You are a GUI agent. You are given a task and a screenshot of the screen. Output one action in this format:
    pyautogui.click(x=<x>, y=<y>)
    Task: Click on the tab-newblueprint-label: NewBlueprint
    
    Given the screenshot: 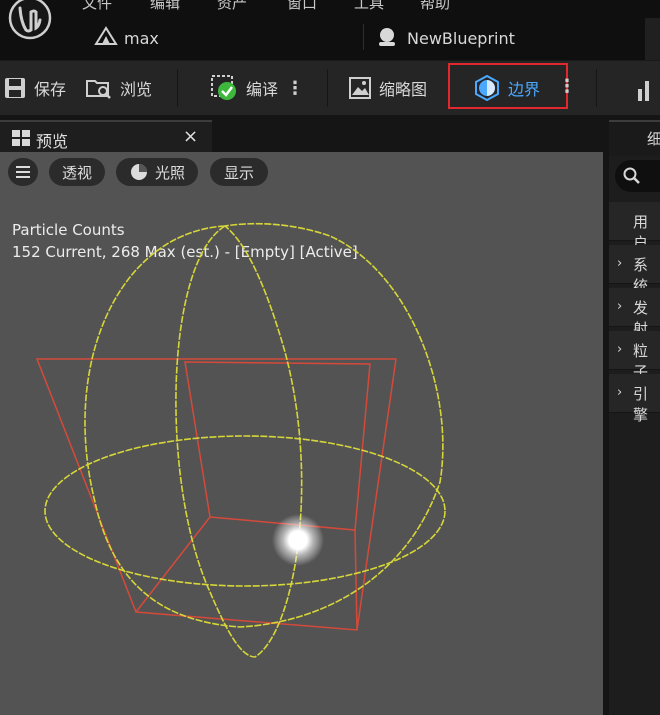 What is the action you would take?
    pyautogui.click(x=461, y=38)
    